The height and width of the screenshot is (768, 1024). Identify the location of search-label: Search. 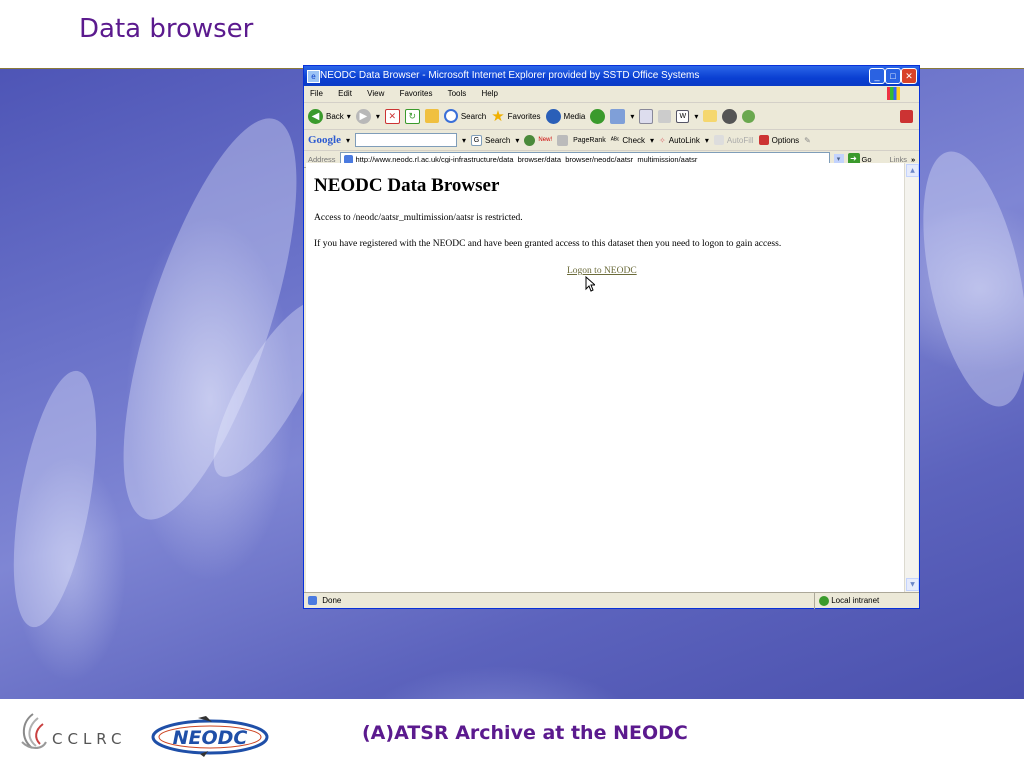
(473, 116).